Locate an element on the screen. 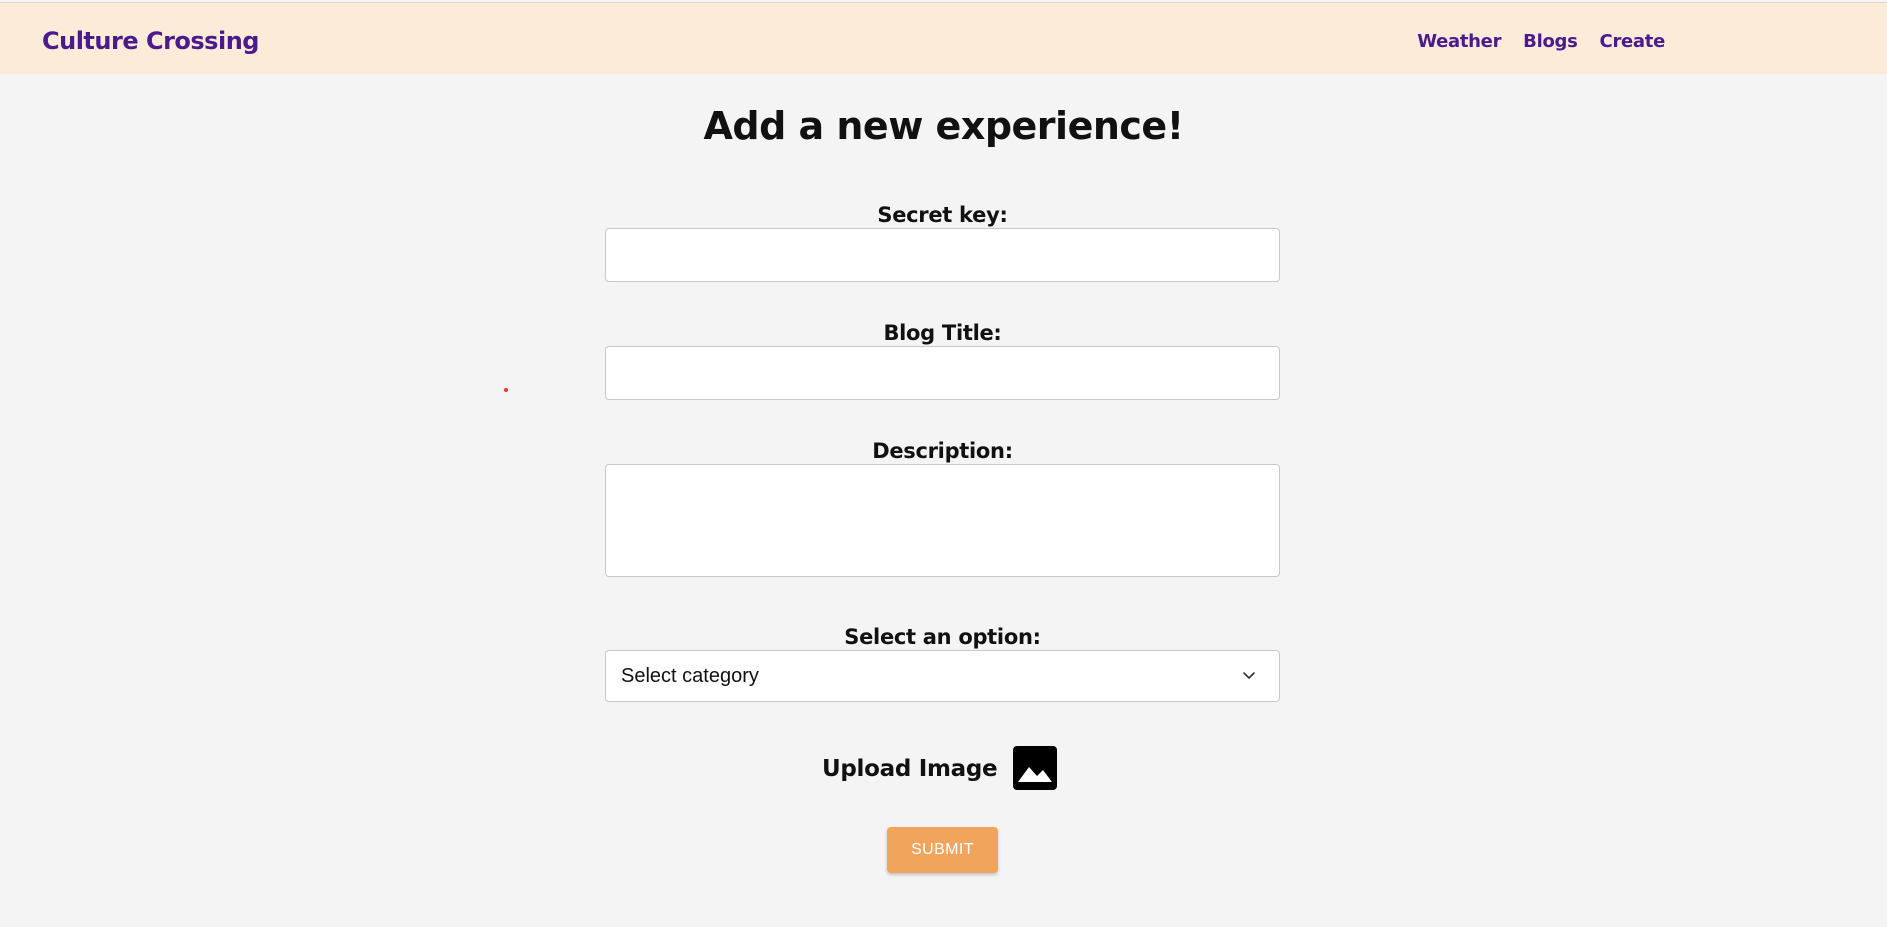 This screenshot has width=1887, height=927. description-textarea is located at coordinates (942, 520).